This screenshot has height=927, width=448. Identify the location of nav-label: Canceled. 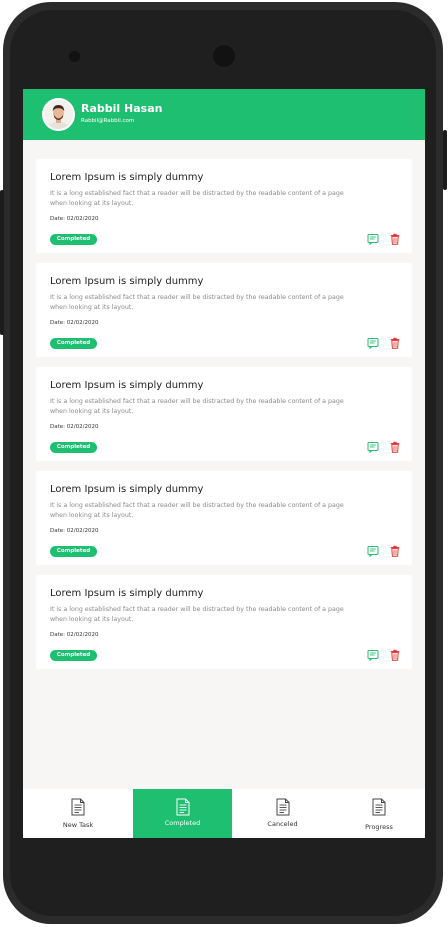
(282, 824).